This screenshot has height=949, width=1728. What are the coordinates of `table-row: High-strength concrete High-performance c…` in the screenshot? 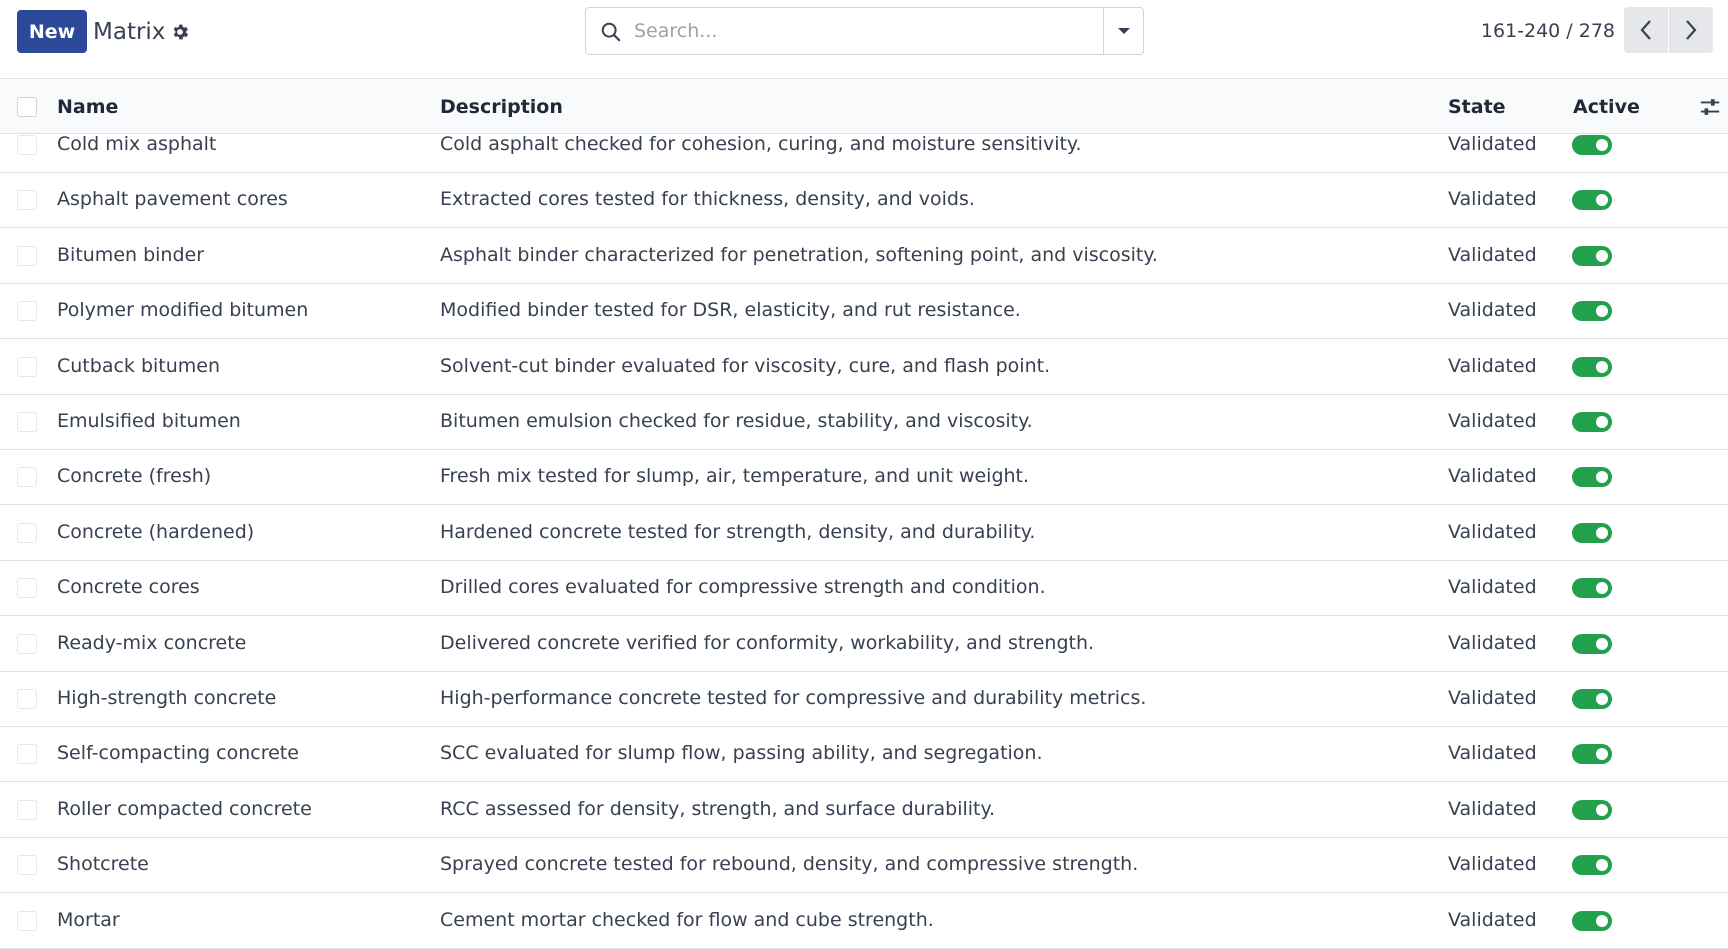 It's located at (864, 699).